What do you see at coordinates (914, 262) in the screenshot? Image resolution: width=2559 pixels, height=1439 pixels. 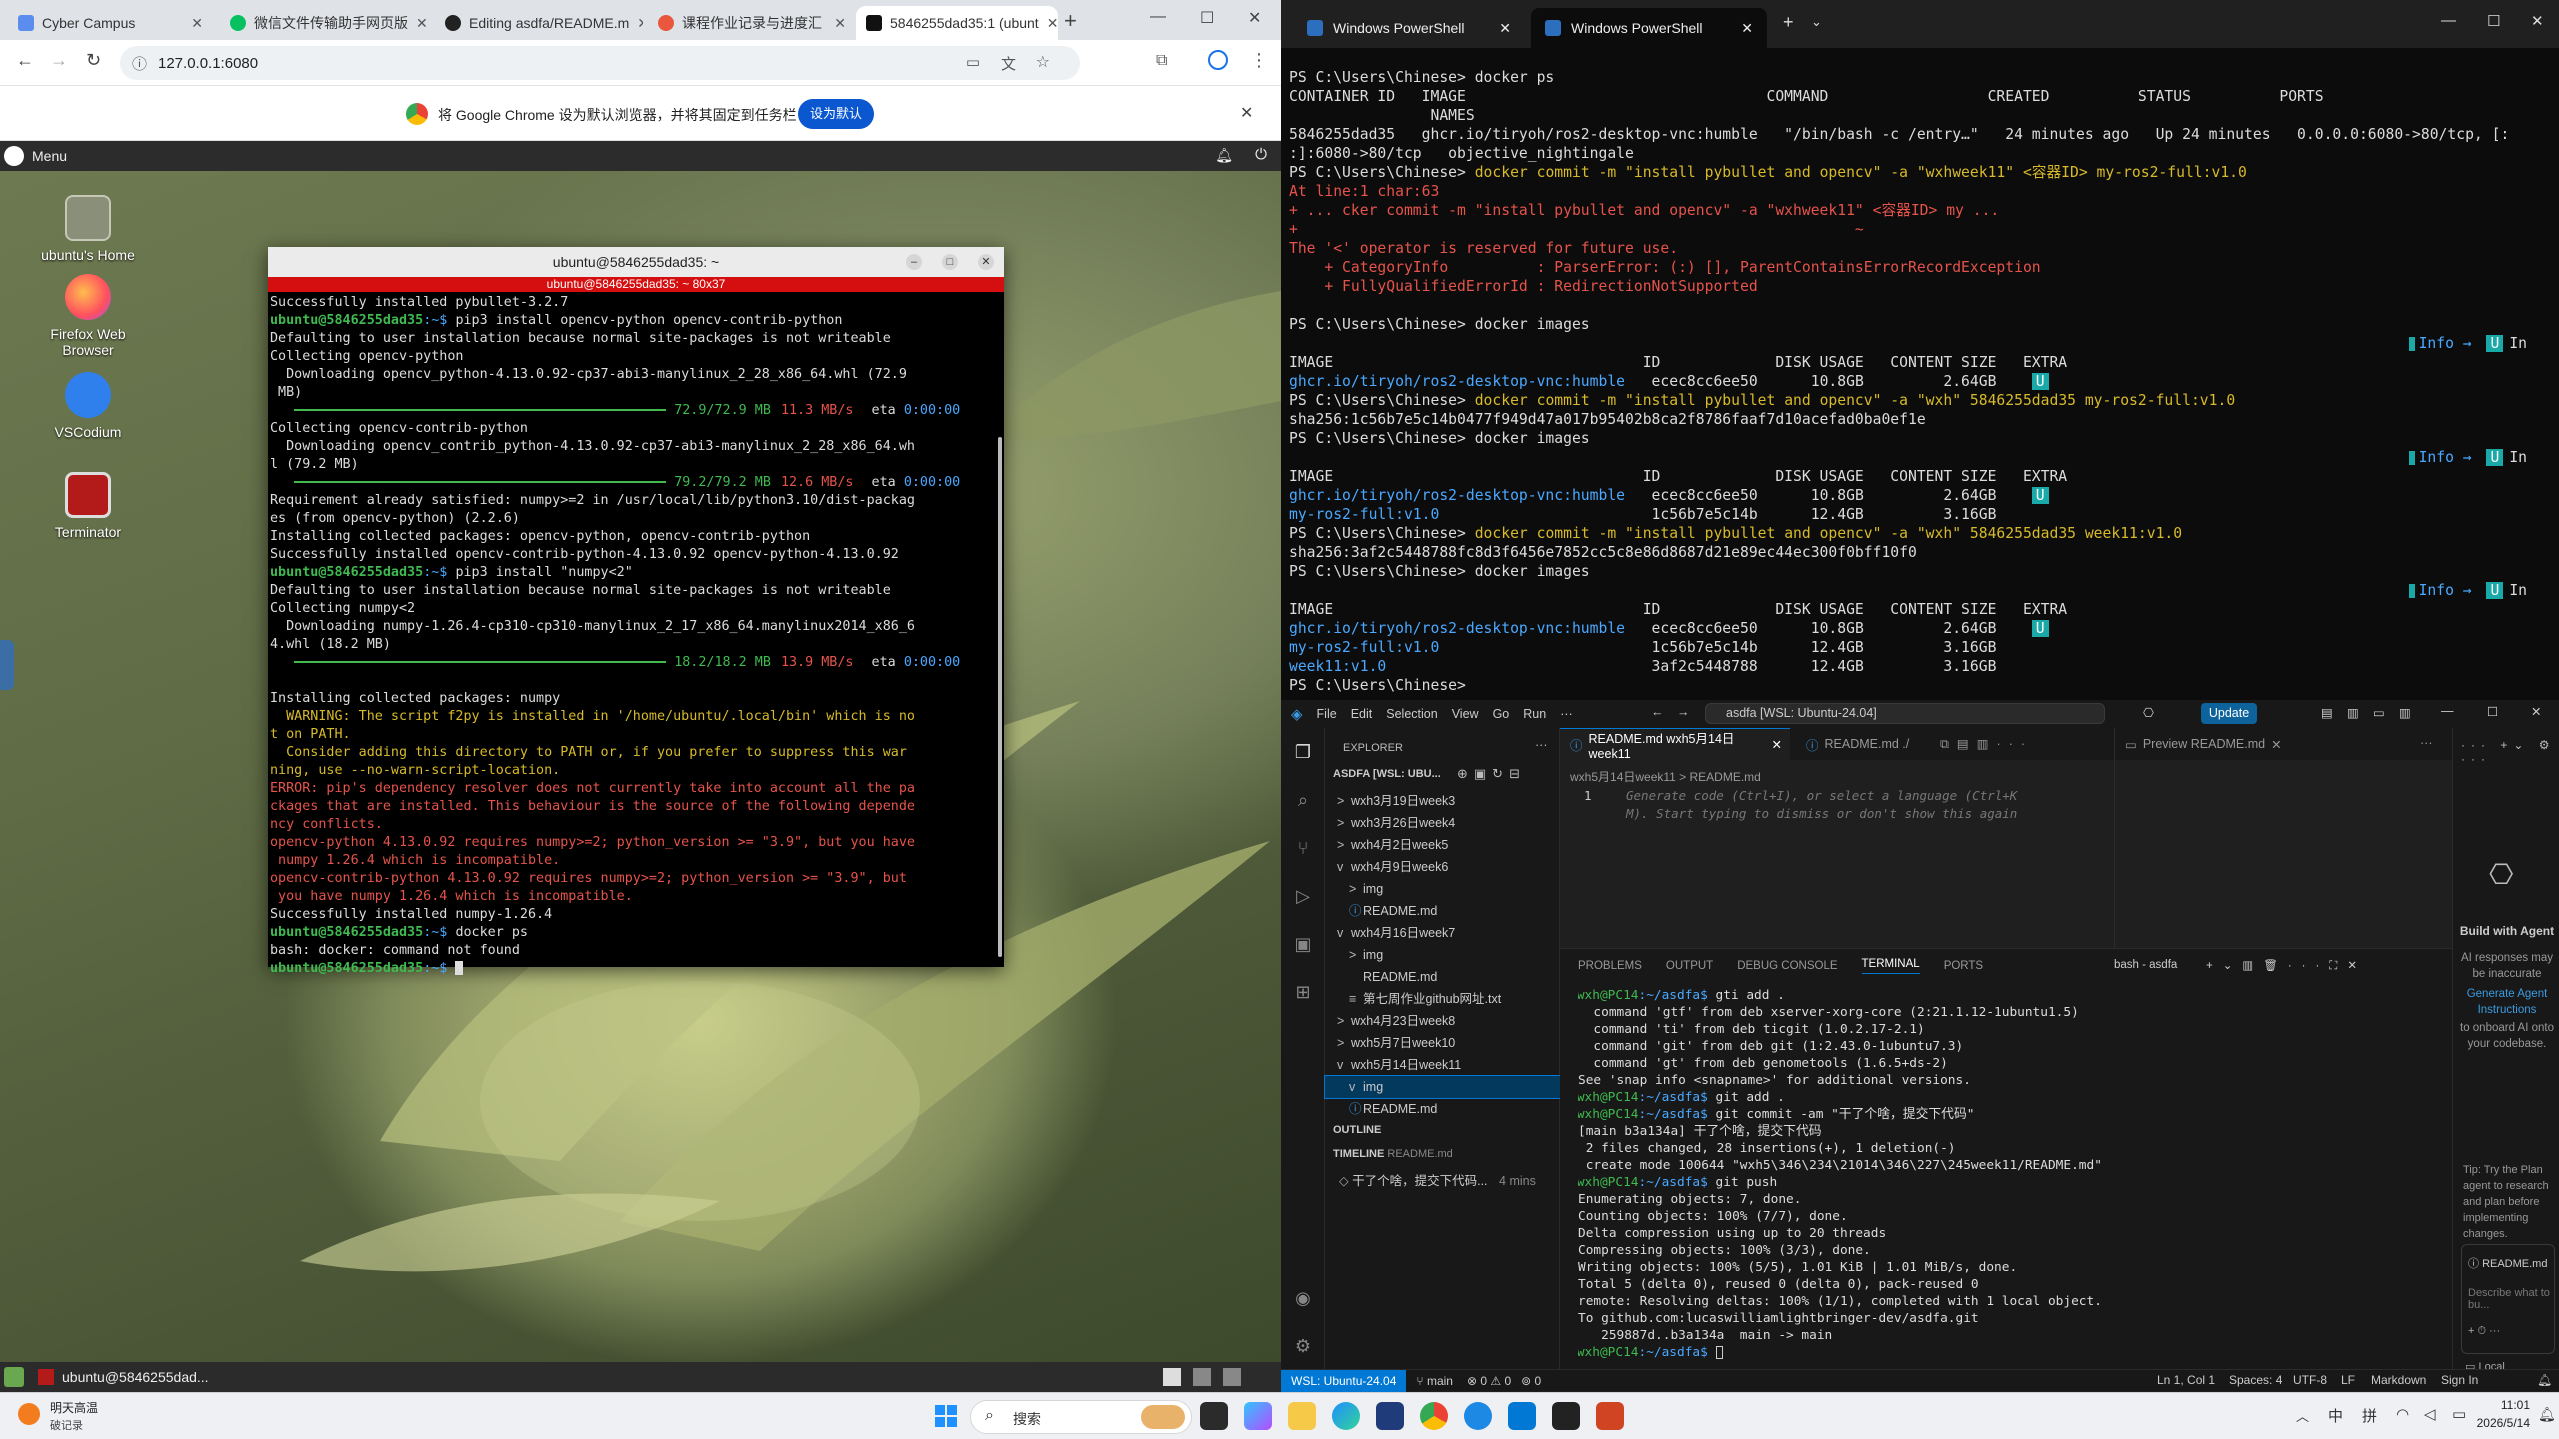 I see `minimize-button: –` at bounding box center [914, 262].